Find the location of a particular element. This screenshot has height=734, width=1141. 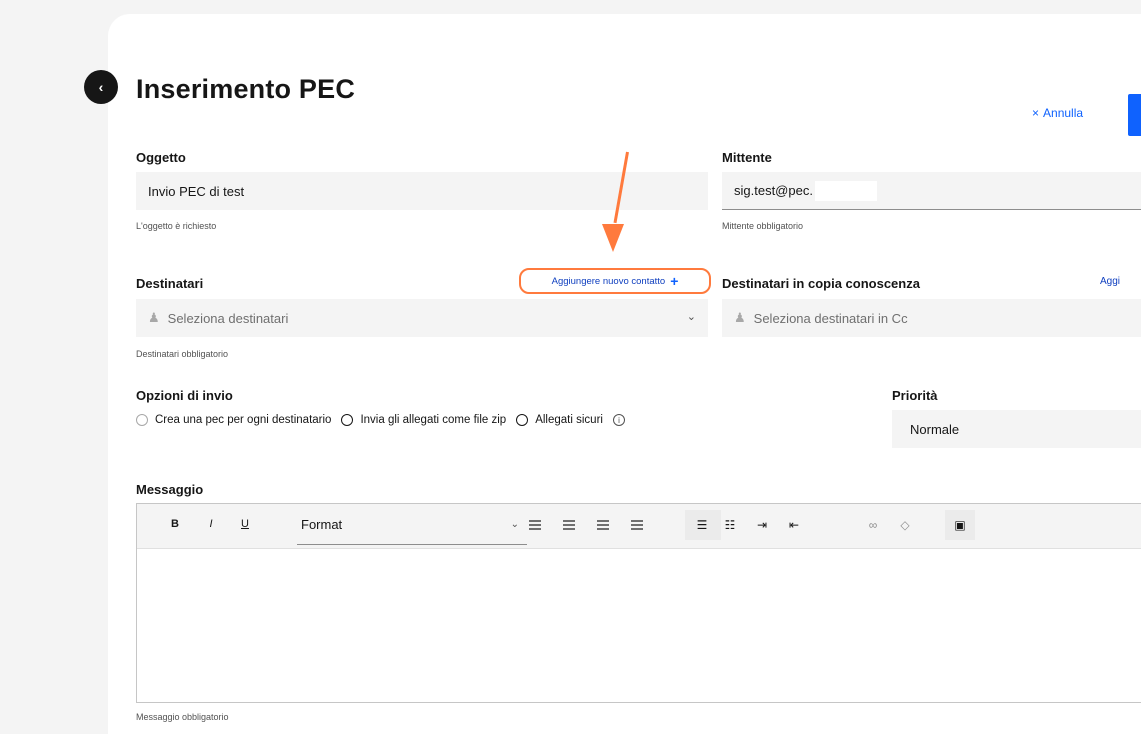

editor-toolbar: B I U Format ⌄ ☰ ☷ ⇥ ⇤ ∞ ◇ ▣ is located at coordinates (639, 526).